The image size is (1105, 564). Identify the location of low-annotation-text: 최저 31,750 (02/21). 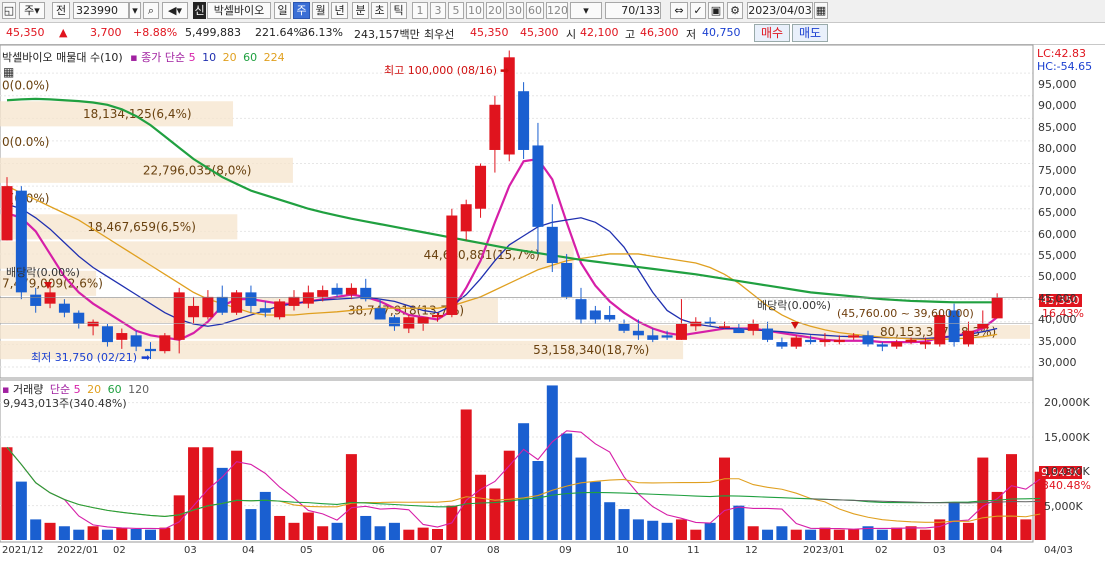
(84, 357).